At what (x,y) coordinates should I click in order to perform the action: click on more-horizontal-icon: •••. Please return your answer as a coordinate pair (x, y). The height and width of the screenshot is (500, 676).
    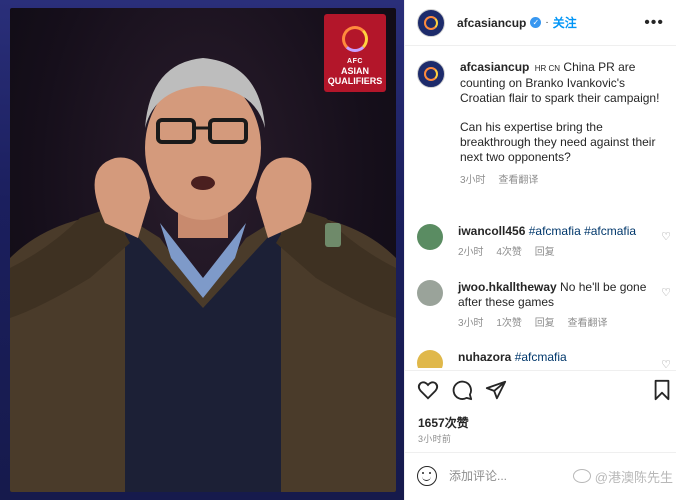
    Looking at the image, I should click on (654, 23).